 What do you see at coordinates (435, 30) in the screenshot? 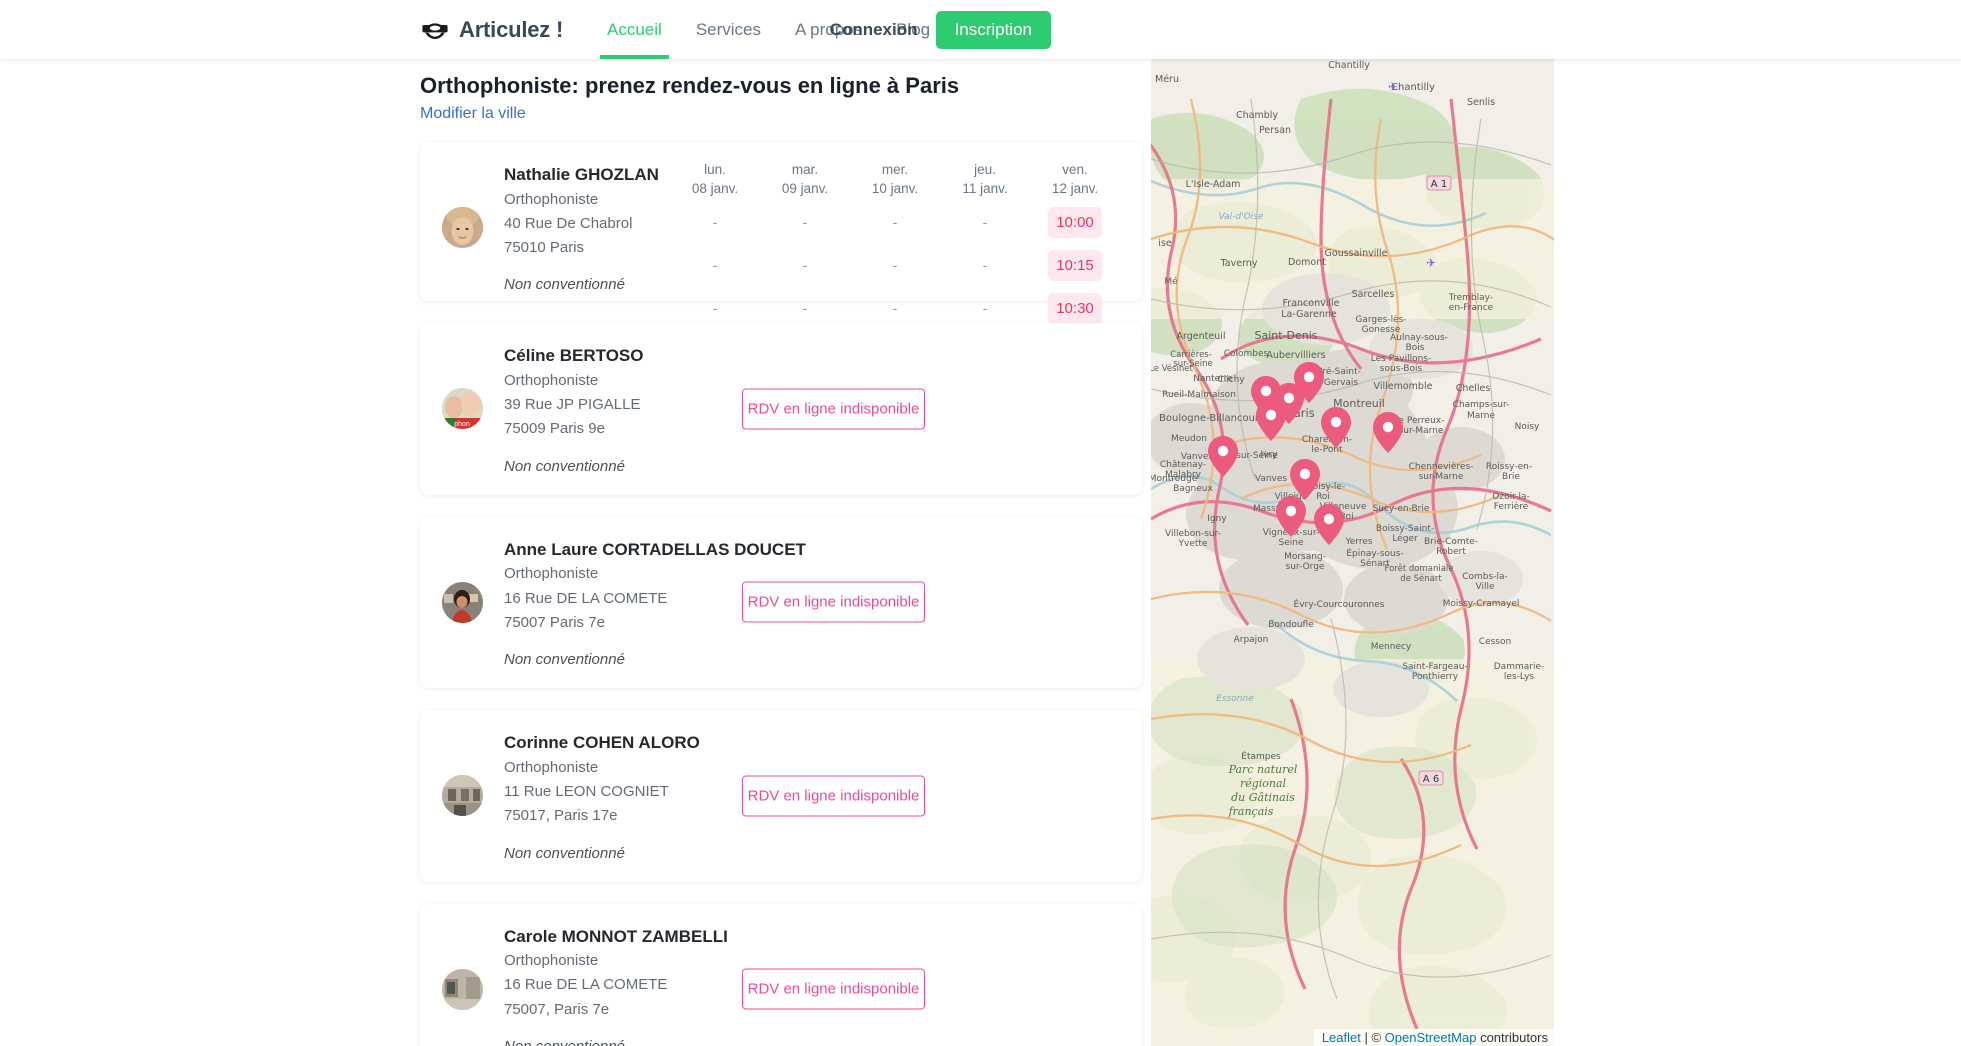
I see `megaphone-mouth-logo-icon` at bounding box center [435, 30].